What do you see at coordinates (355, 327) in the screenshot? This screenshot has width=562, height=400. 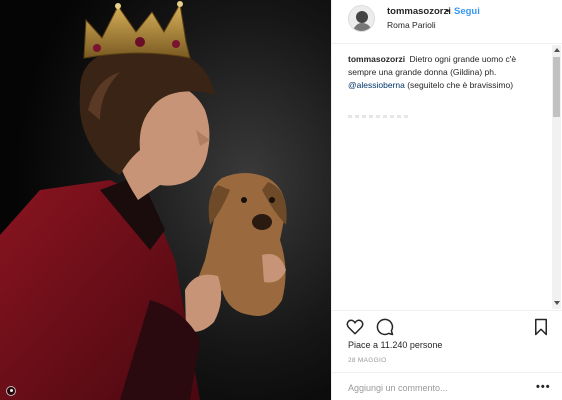 I see `heart-icon` at bounding box center [355, 327].